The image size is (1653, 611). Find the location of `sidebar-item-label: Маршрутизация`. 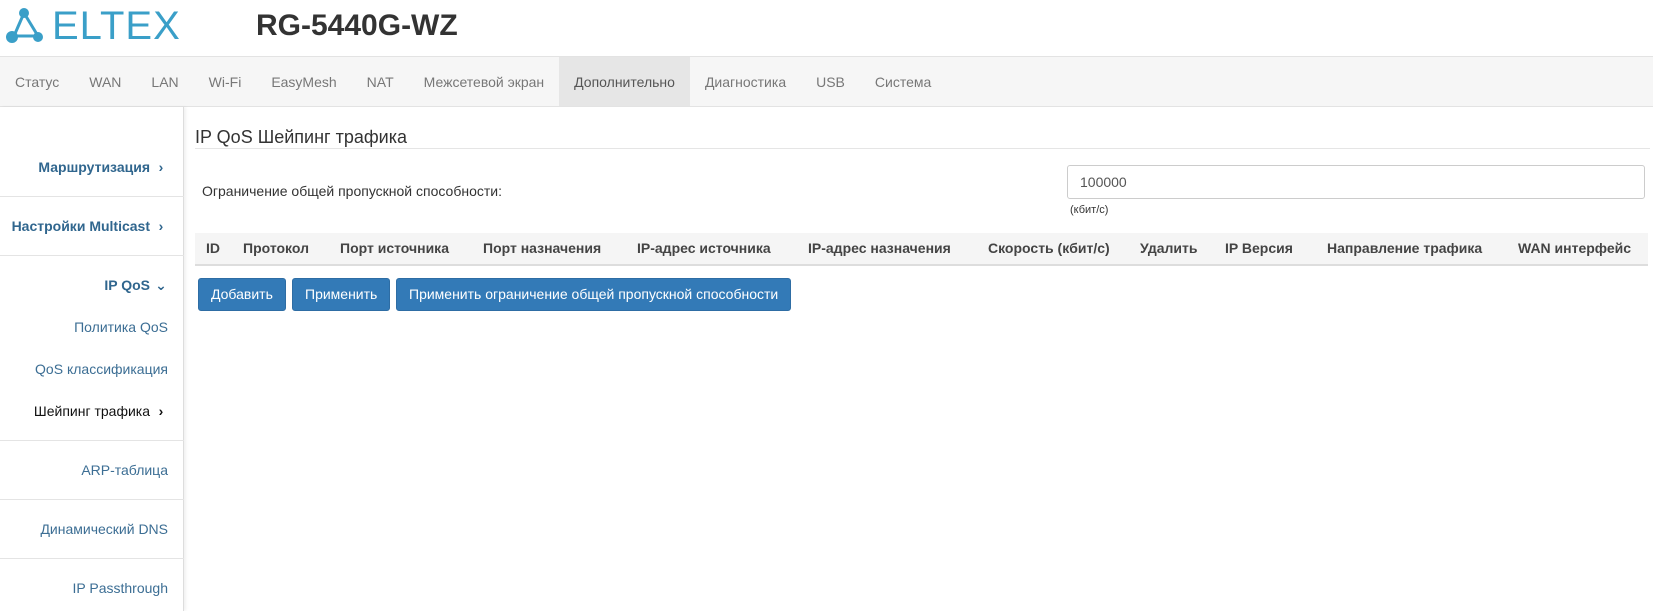

sidebar-item-label: Маршрутизация is located at coordinates (94, 167).